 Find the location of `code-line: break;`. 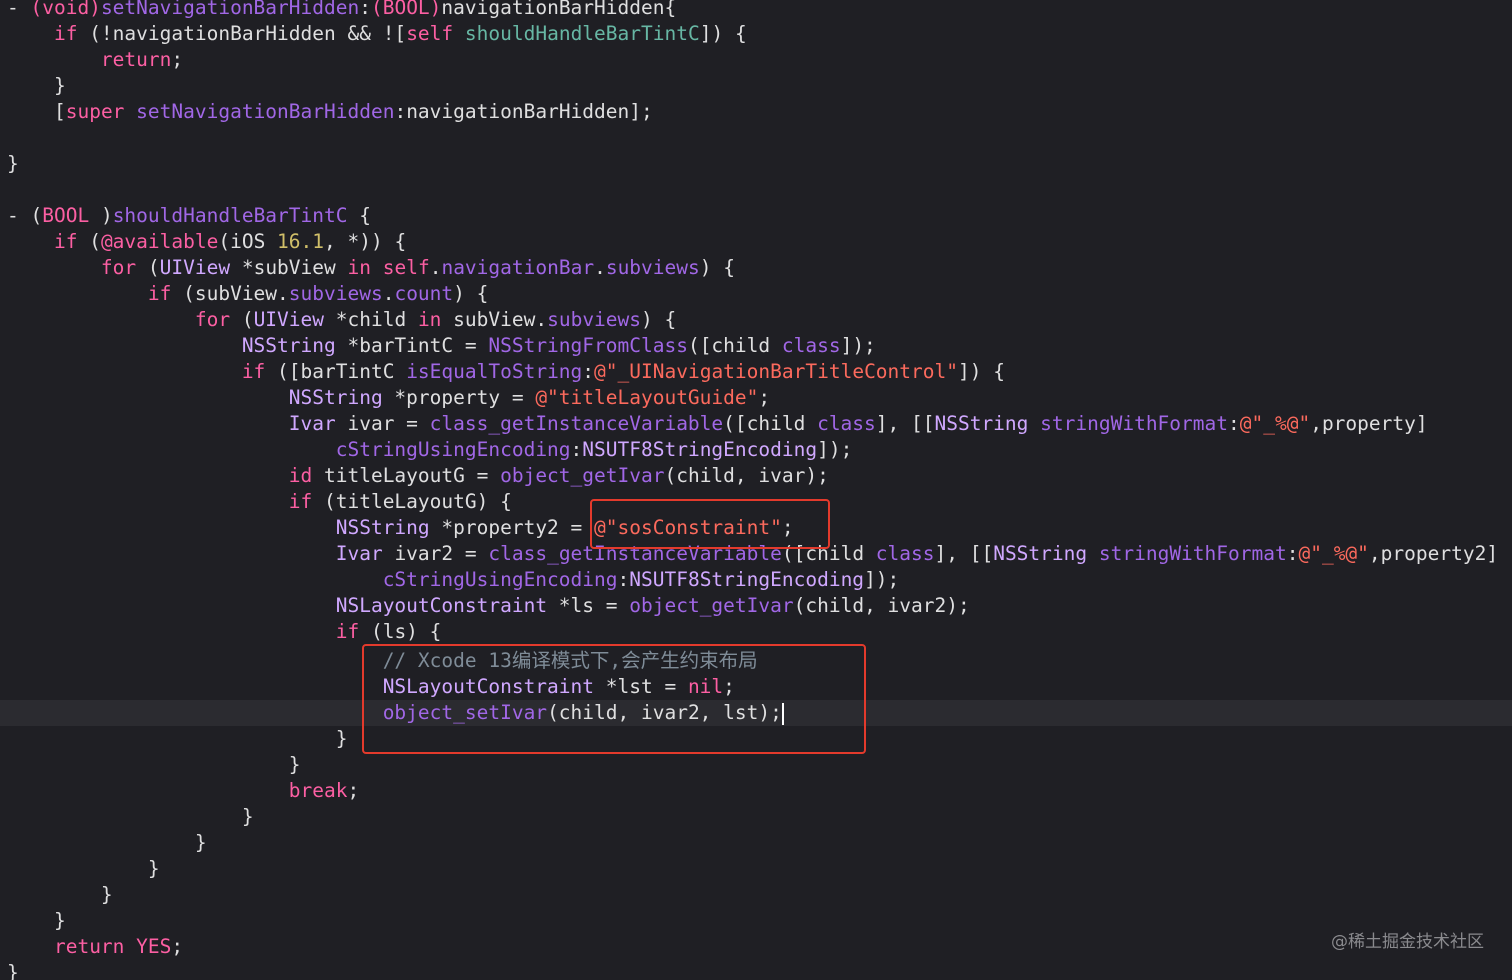

code-line: break; is located at coordinates (324, 790).